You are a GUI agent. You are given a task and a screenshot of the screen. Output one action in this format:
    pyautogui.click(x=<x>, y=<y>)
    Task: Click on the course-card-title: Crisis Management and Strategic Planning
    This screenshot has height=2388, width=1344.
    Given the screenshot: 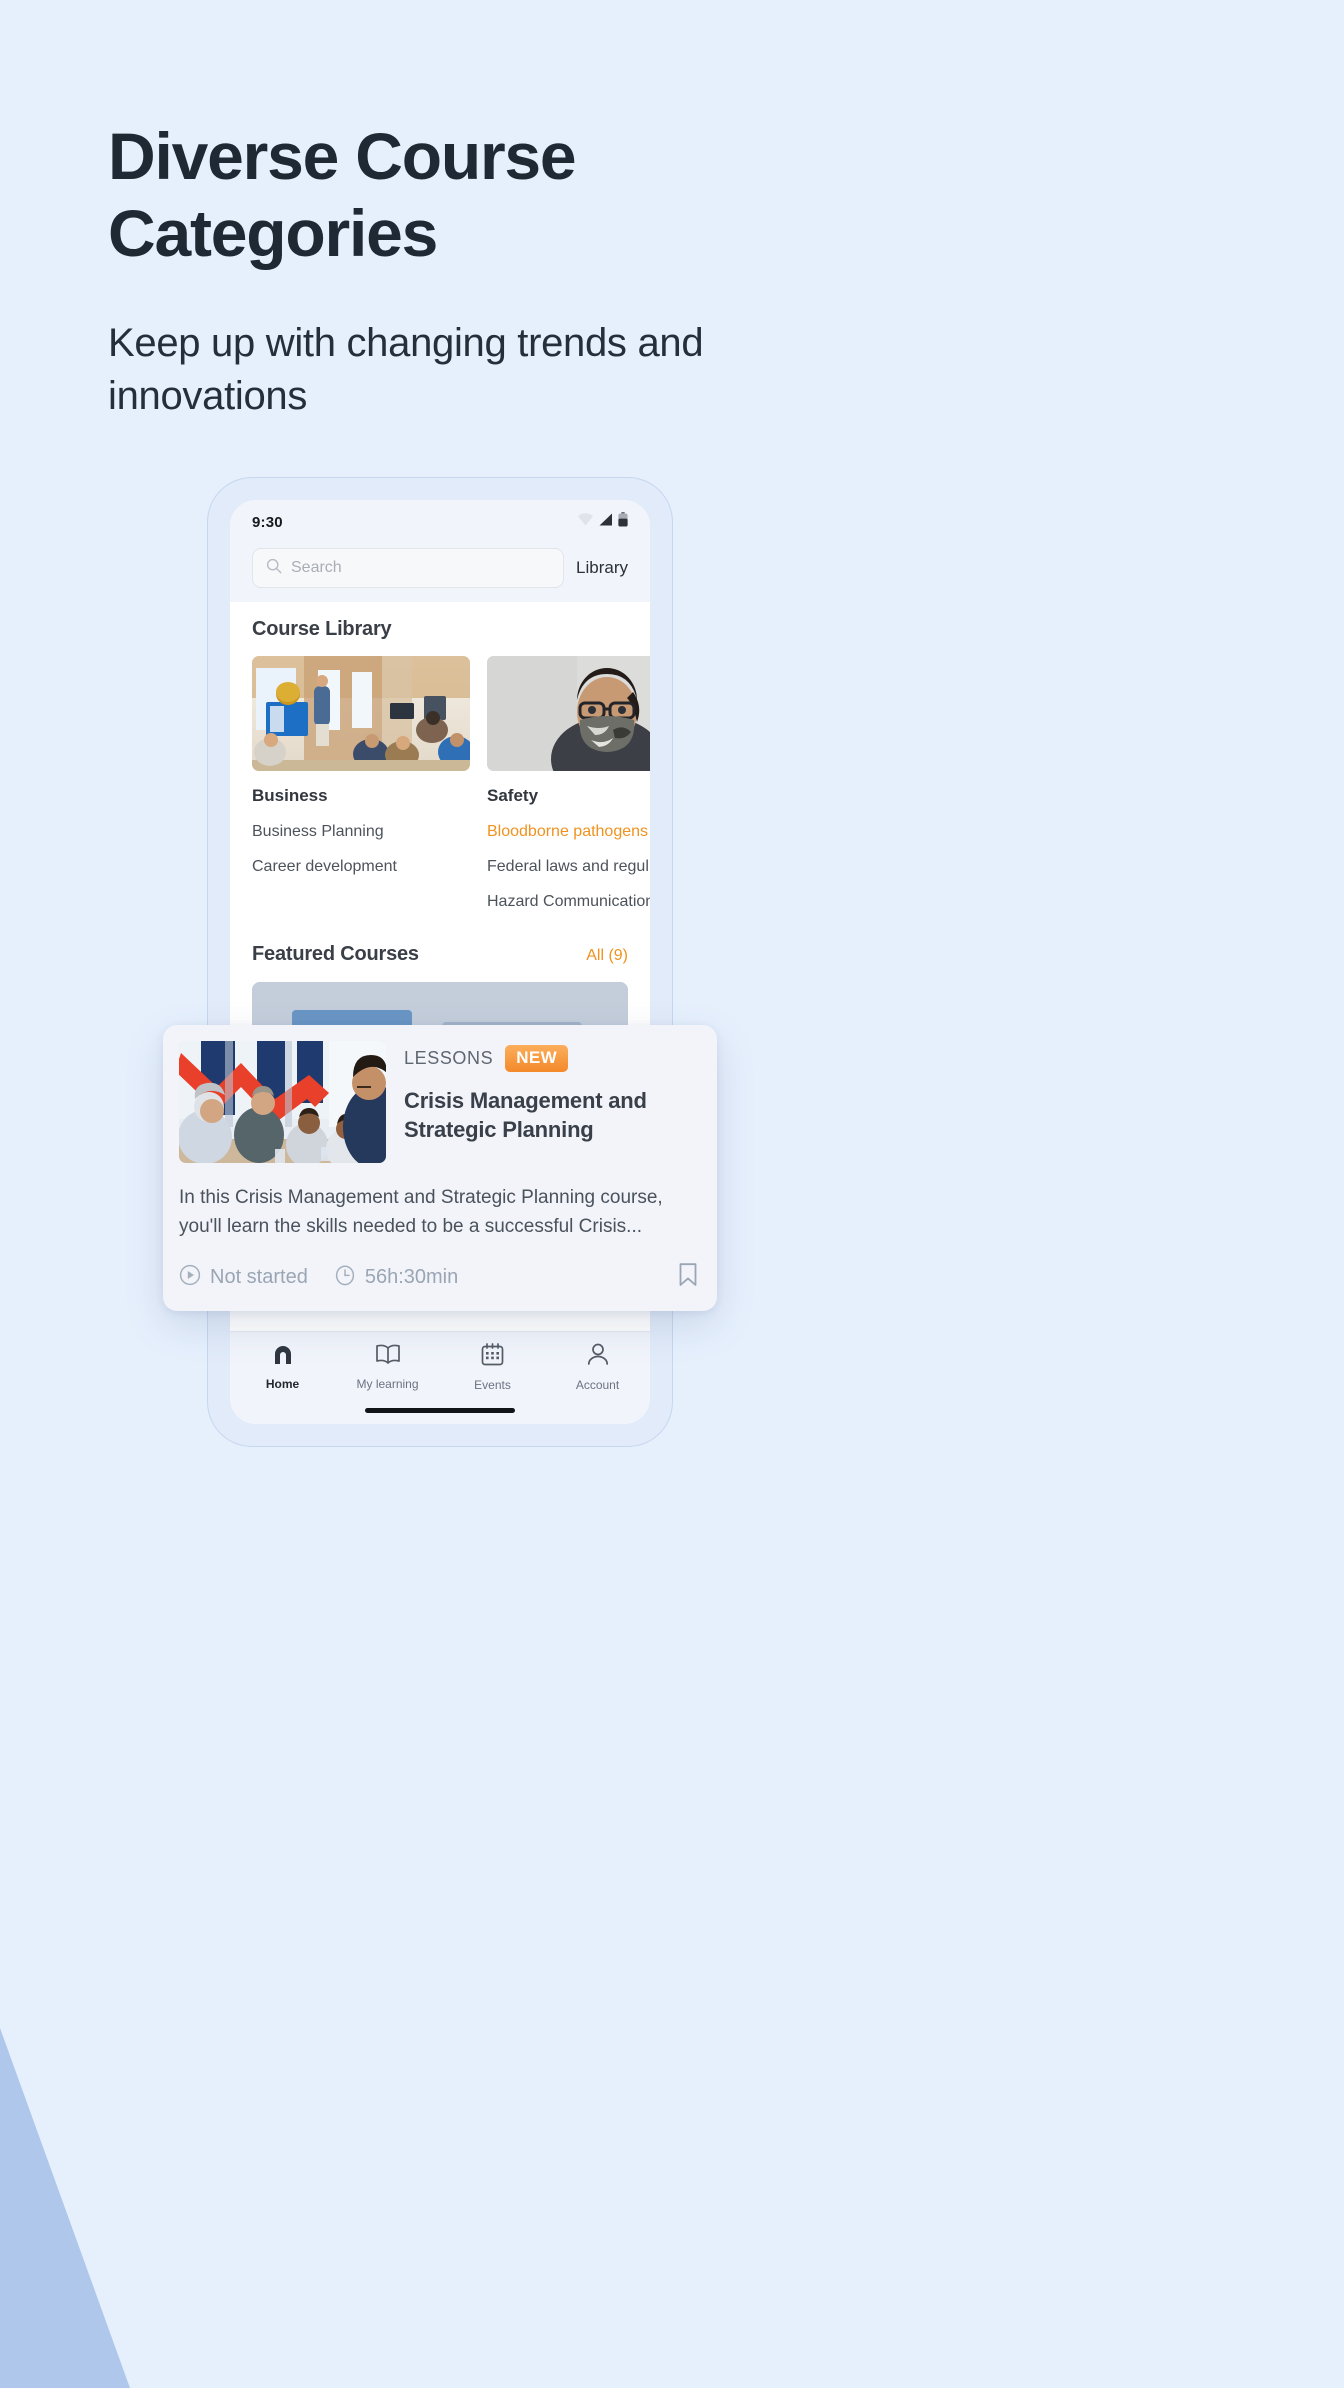 What is the action you would take?
    pyautogui.click(x=525, y=1115)
    